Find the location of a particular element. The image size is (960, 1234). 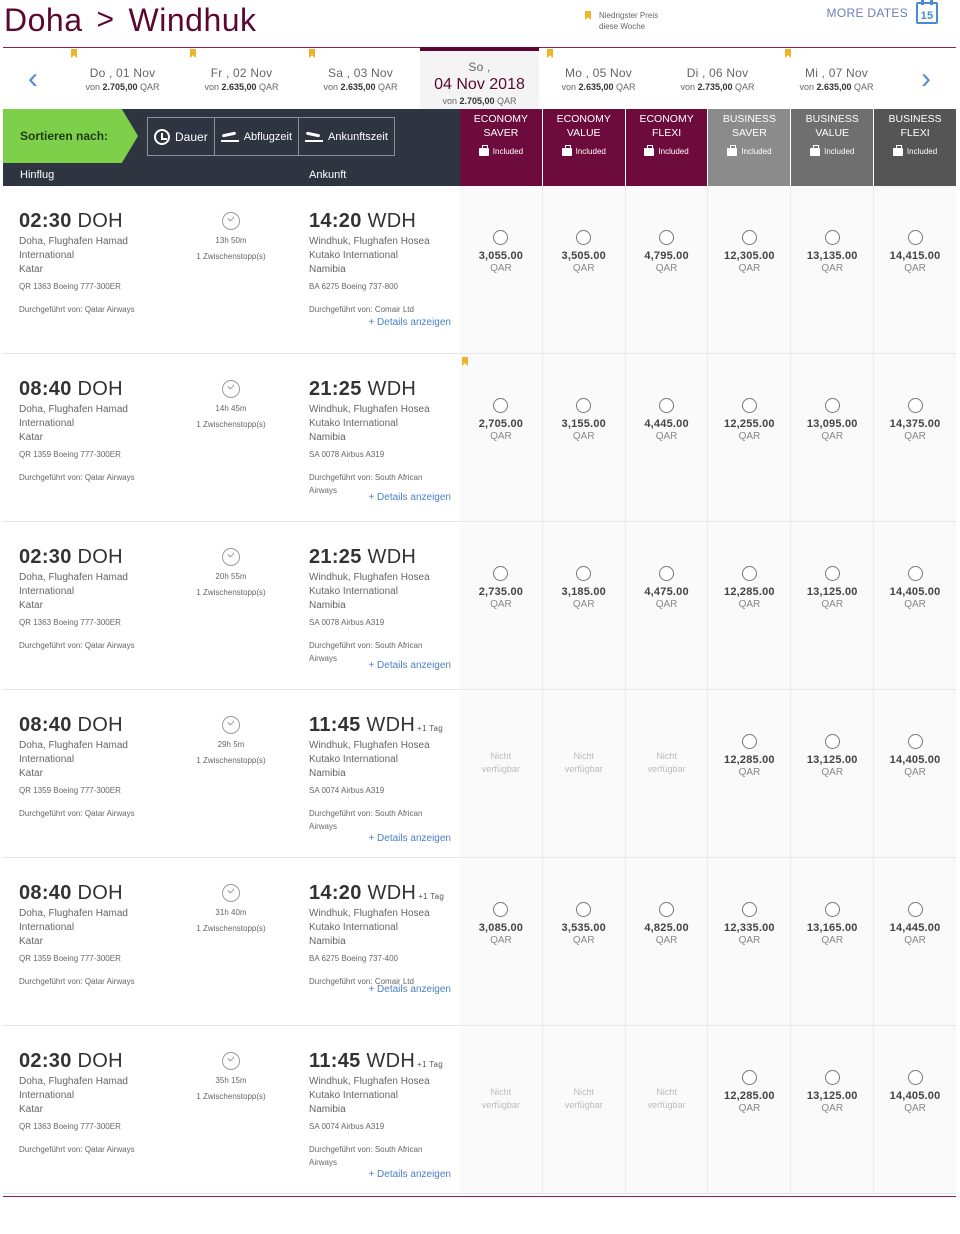

date-tab: So , 04 Nov 2018 von 2.705,00 QAR is located at coordinates (479, 78).